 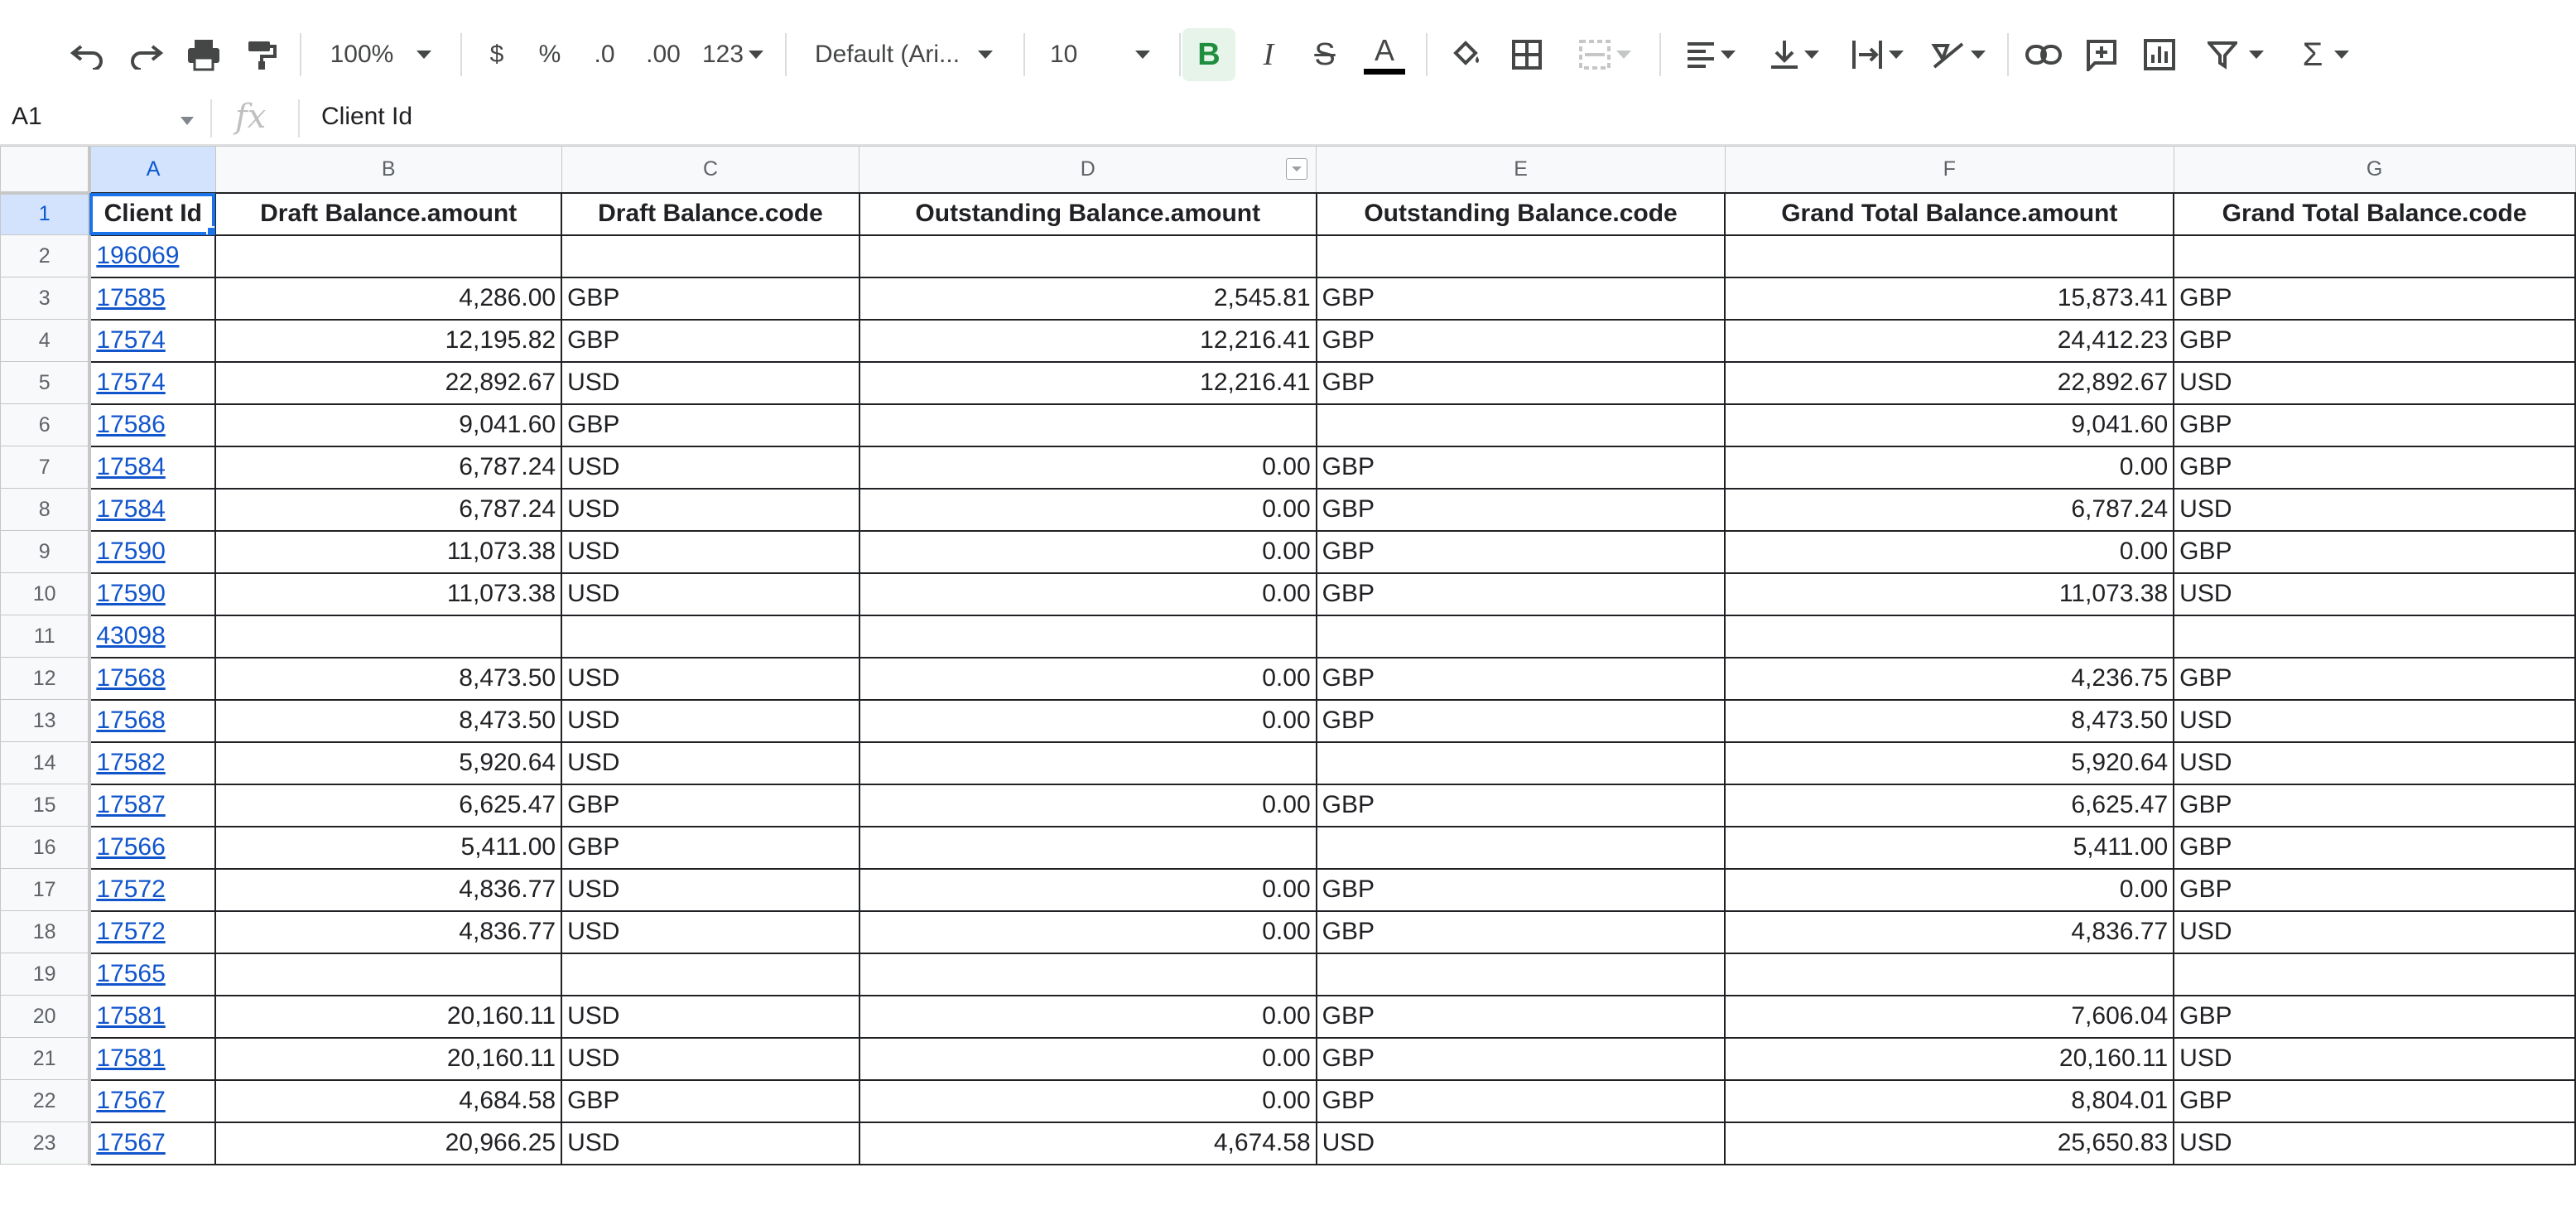 What do you see at coordinates (46, 1144) in the screenshot?
I see `row-header: 23` at bounding box center [46, 1144].